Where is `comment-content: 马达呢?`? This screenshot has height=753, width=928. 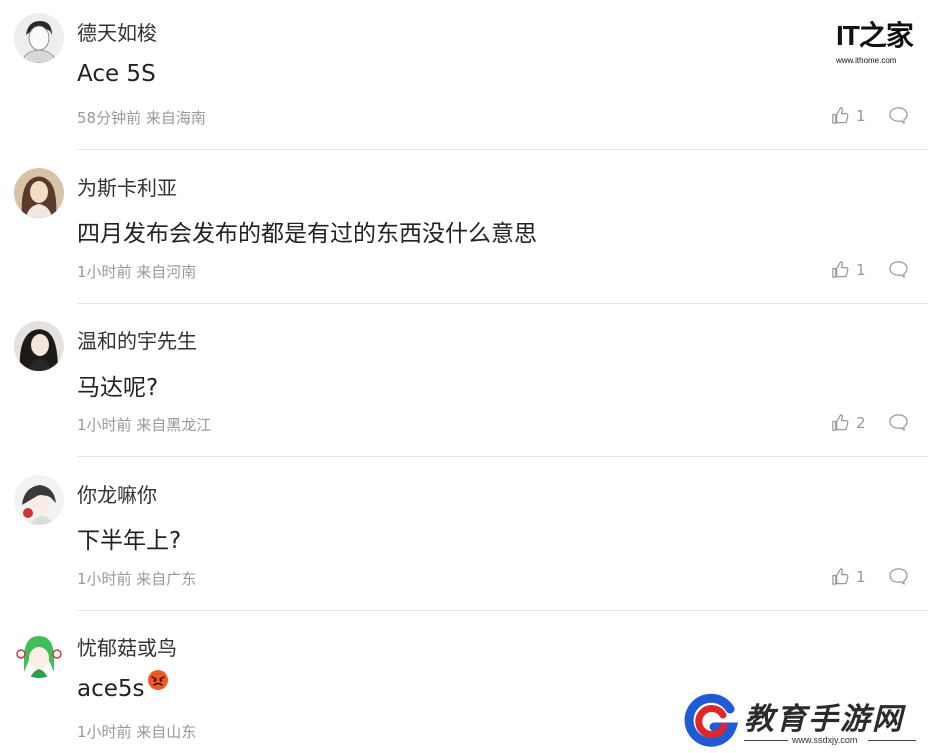 comment-content: 马达呢? is located at coordinates (118, 388).